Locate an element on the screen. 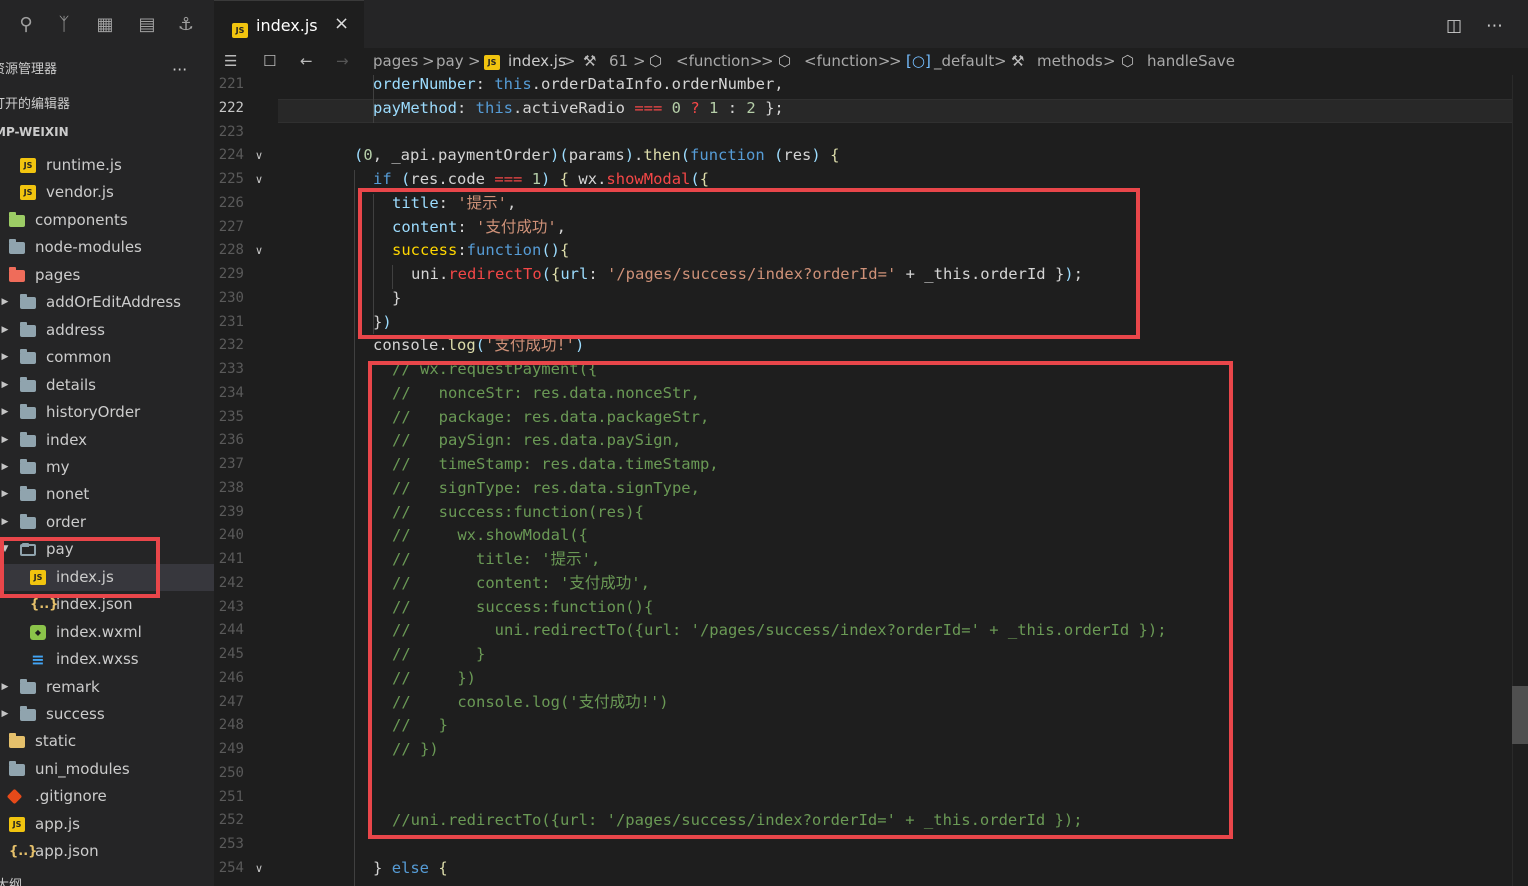 The image size is (1528, 886). tree-item: ▶ nonet is located at coordinates (107, 495).